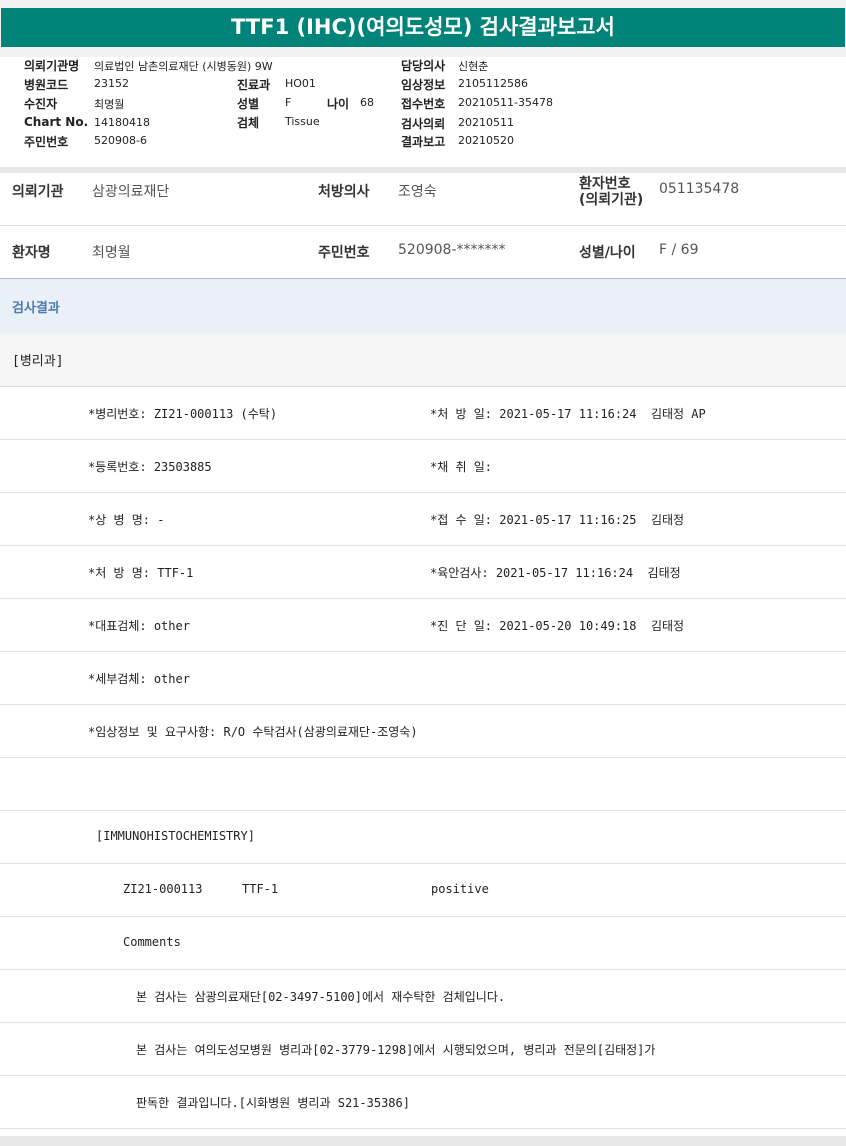  I want to click on header-label-sex: 성별, so click(248, 104).